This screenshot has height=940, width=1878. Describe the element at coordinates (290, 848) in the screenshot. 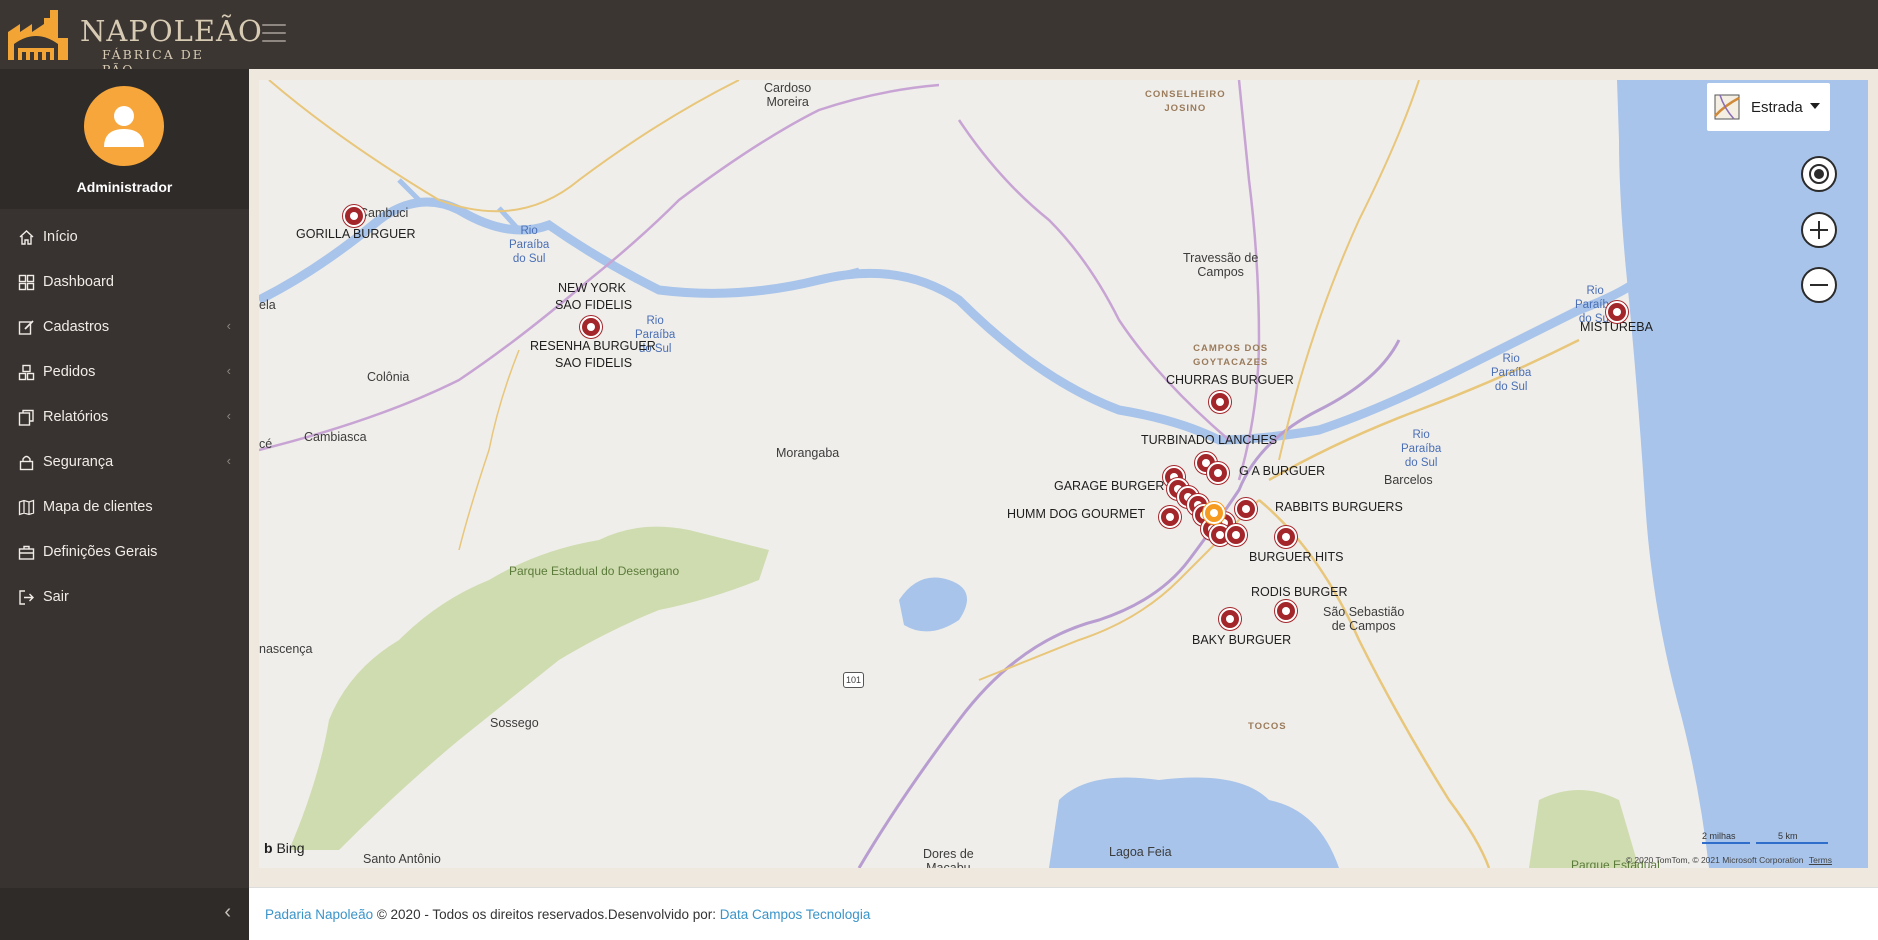

I see `bing-text: Bing` at that location.